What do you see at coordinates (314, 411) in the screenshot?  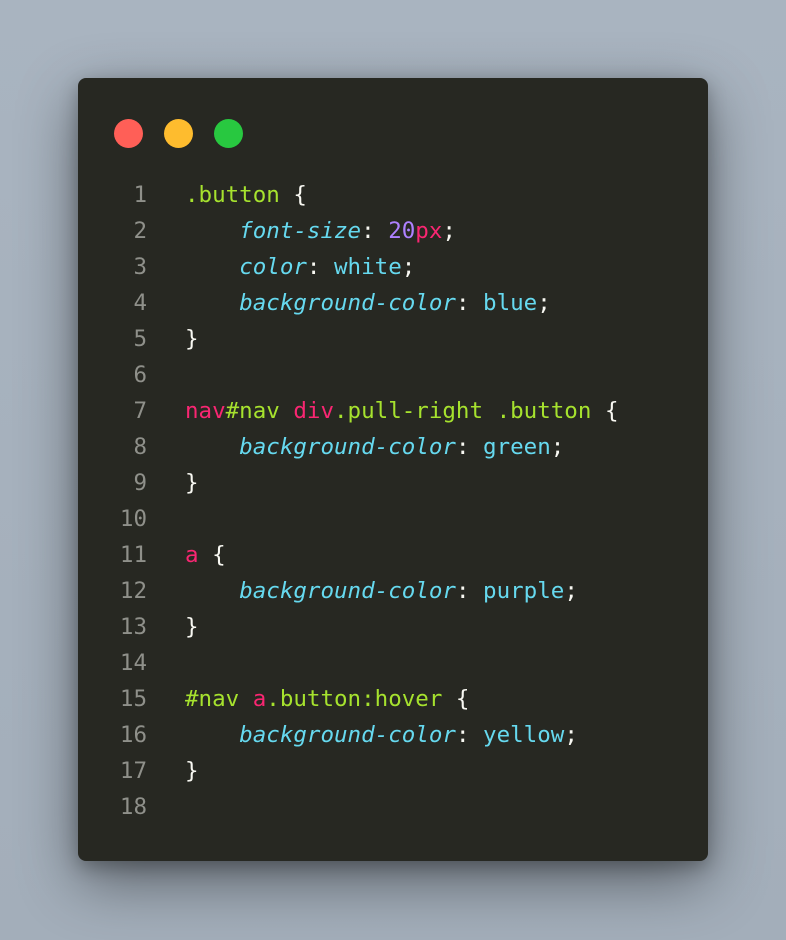 I see `code-token: div` at bounding box center [314, 411].